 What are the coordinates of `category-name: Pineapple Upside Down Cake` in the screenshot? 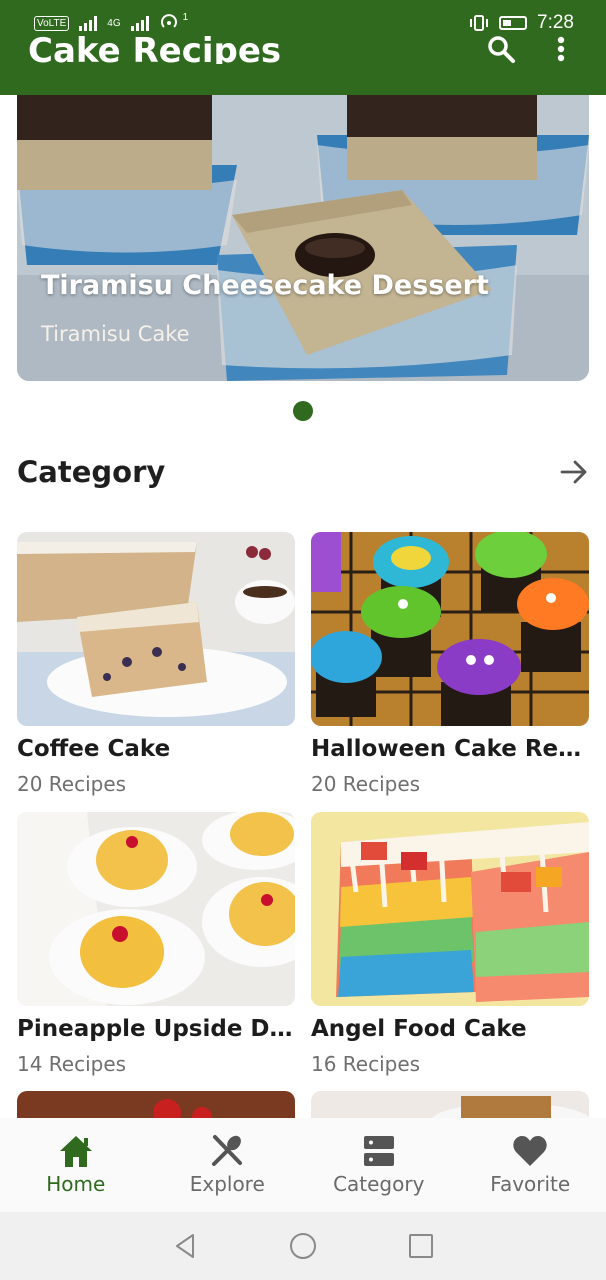 It's located at (158, 1029).